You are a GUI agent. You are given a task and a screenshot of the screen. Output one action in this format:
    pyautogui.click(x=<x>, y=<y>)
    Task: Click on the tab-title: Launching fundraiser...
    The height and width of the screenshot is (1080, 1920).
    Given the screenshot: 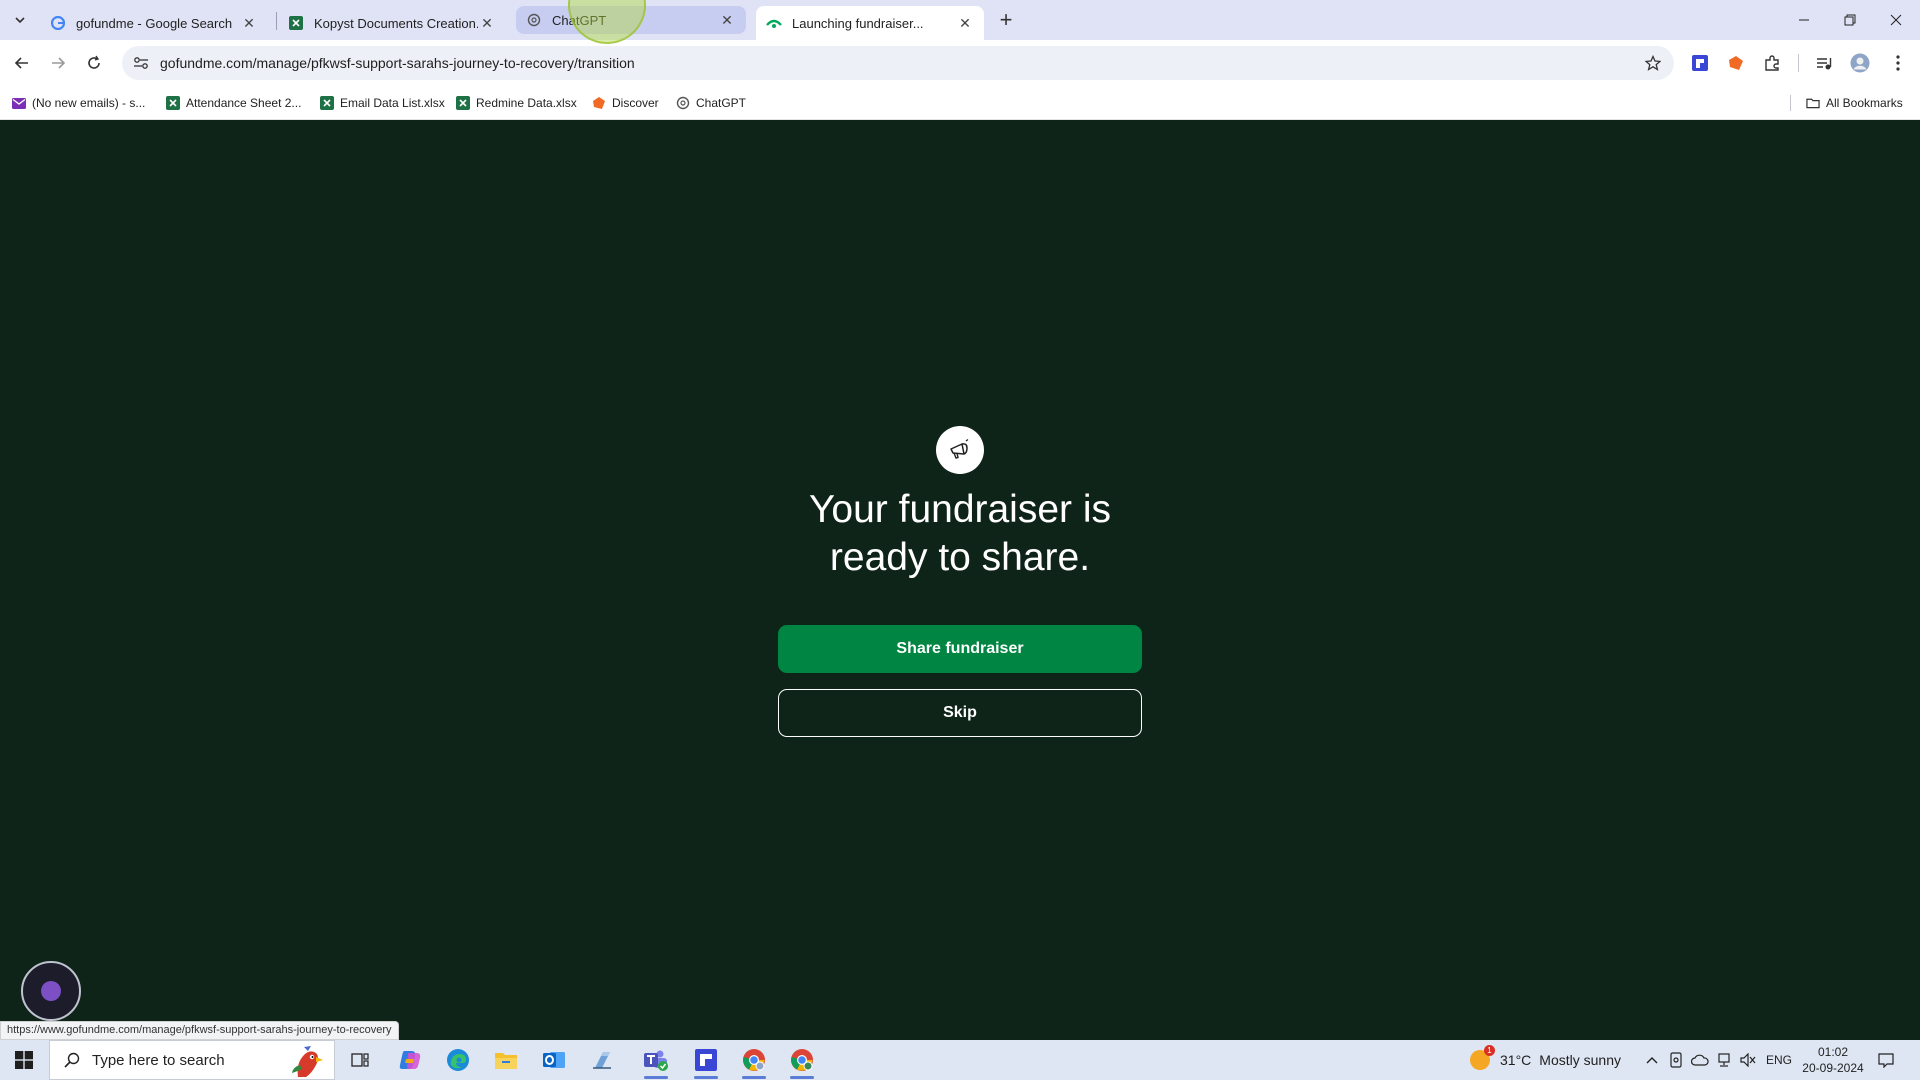 What is the action you would take?
    pyautogui.click(x=858, y=23)
    